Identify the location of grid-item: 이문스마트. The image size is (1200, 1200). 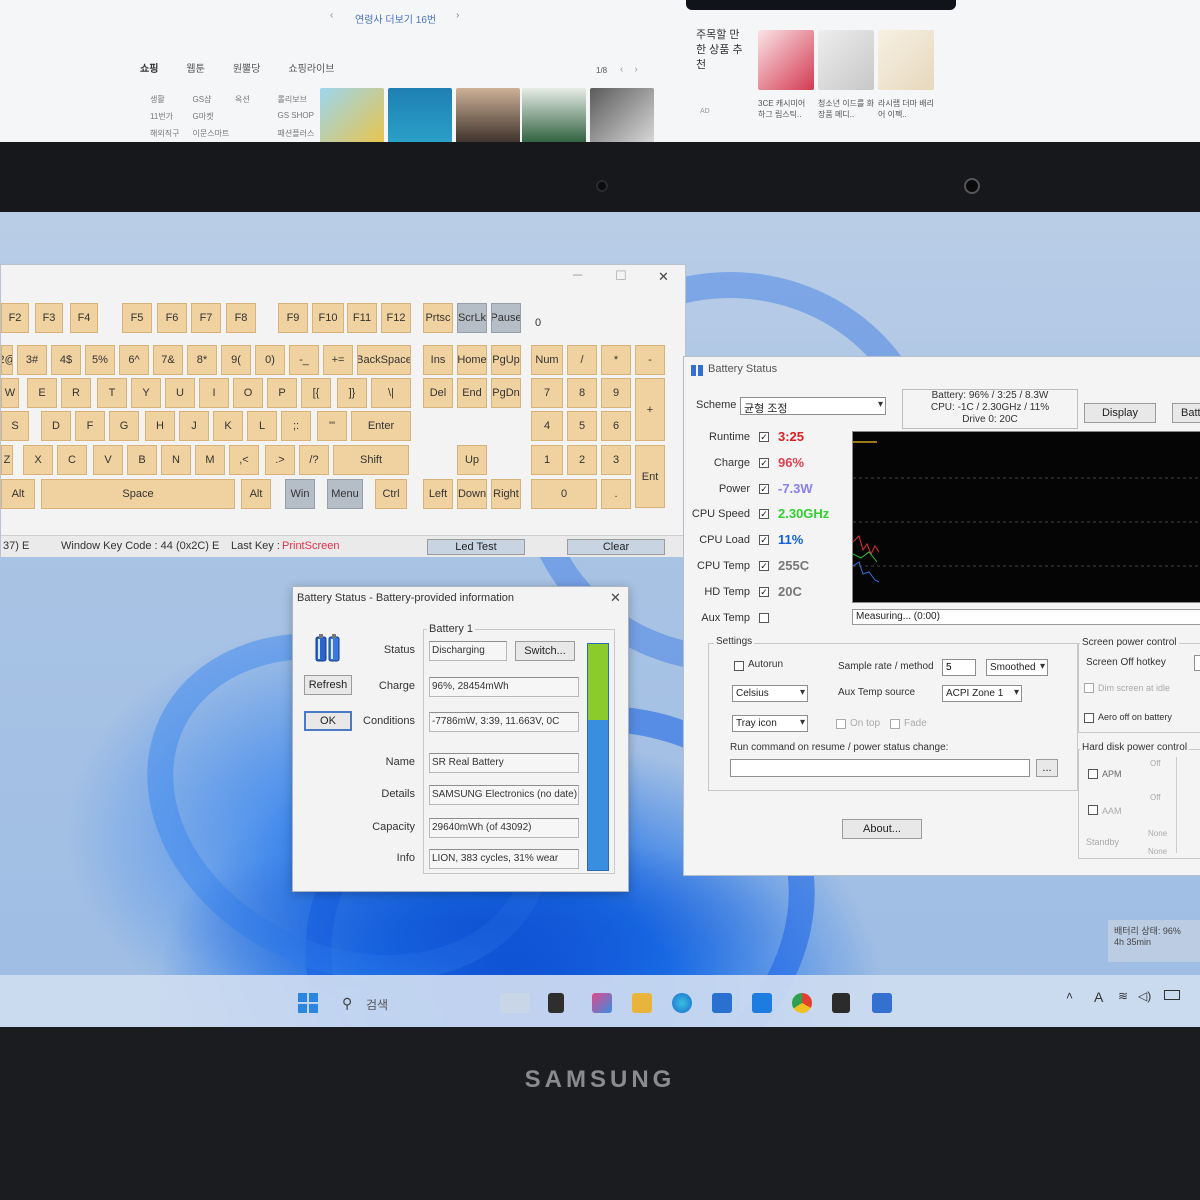
(214, 133).